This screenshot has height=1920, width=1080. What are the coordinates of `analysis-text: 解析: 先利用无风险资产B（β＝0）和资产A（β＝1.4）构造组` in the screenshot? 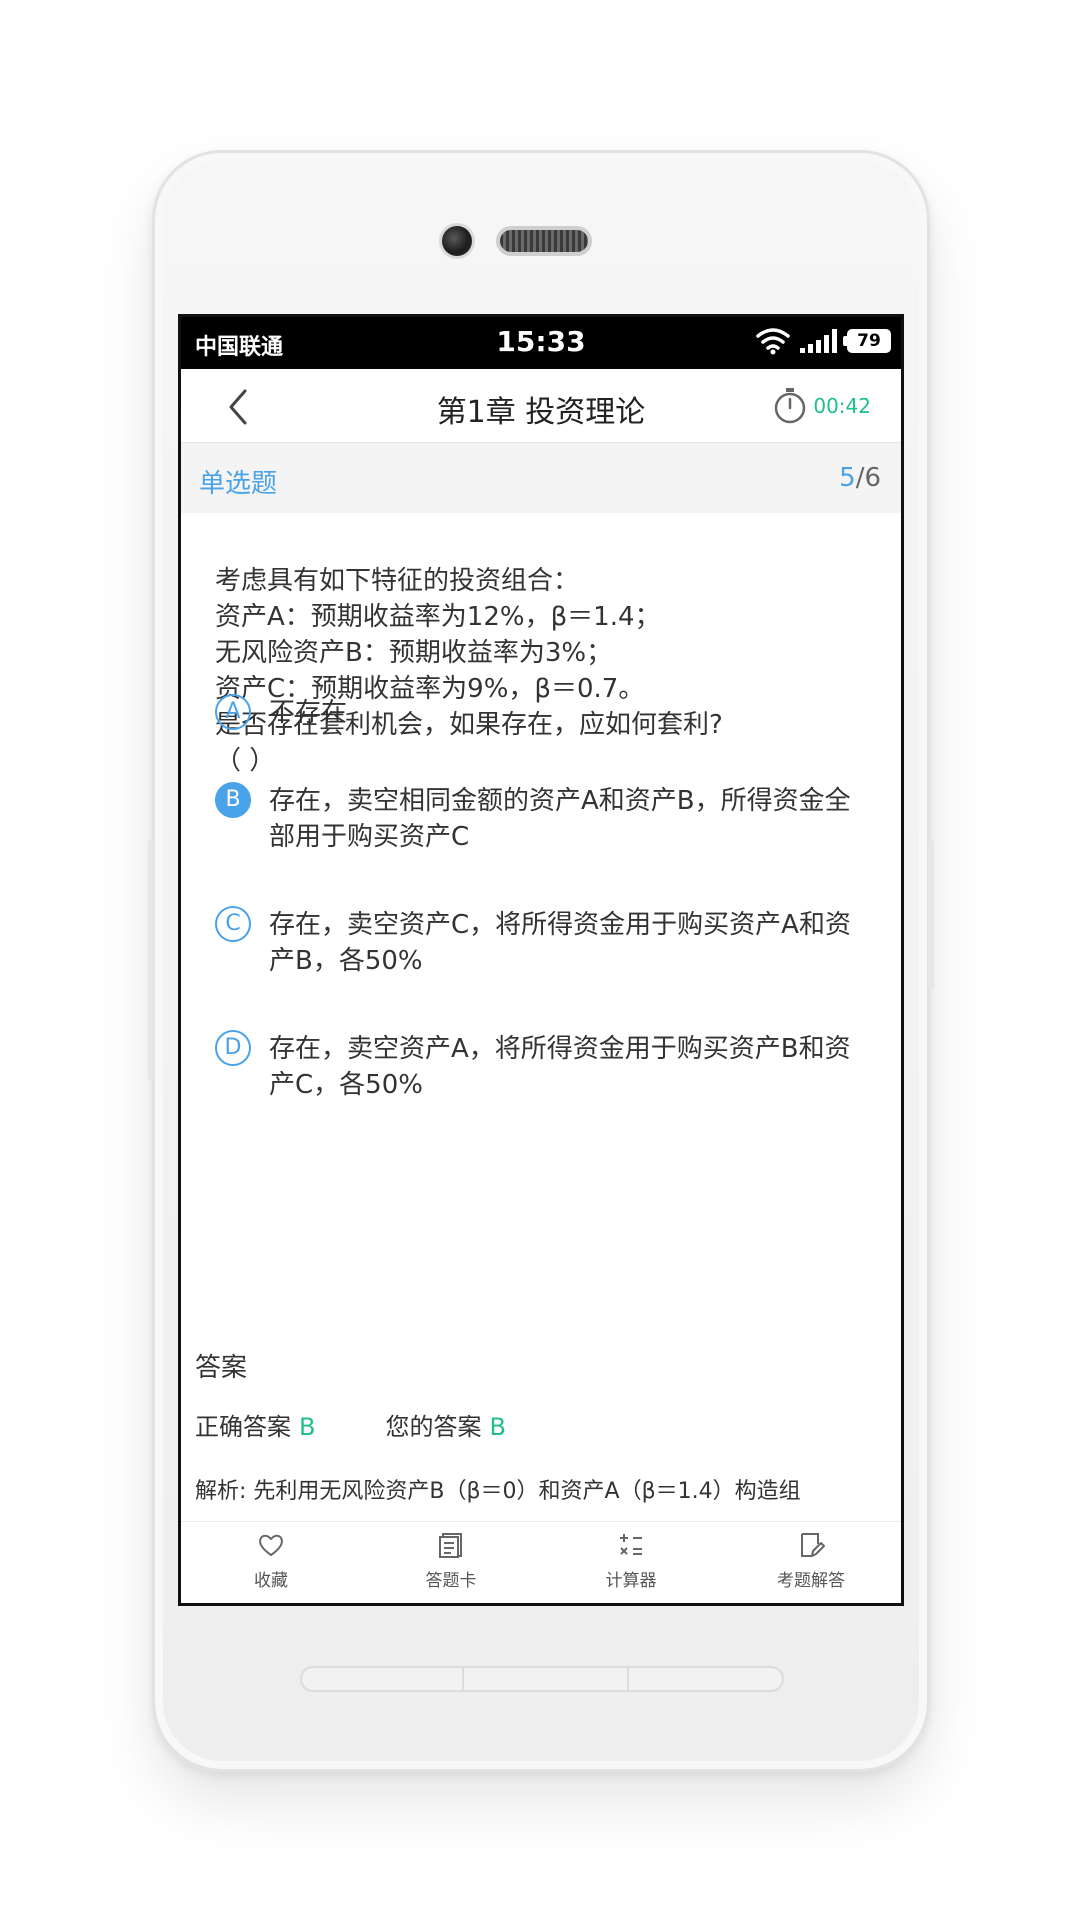 It's located at (498, 1491).